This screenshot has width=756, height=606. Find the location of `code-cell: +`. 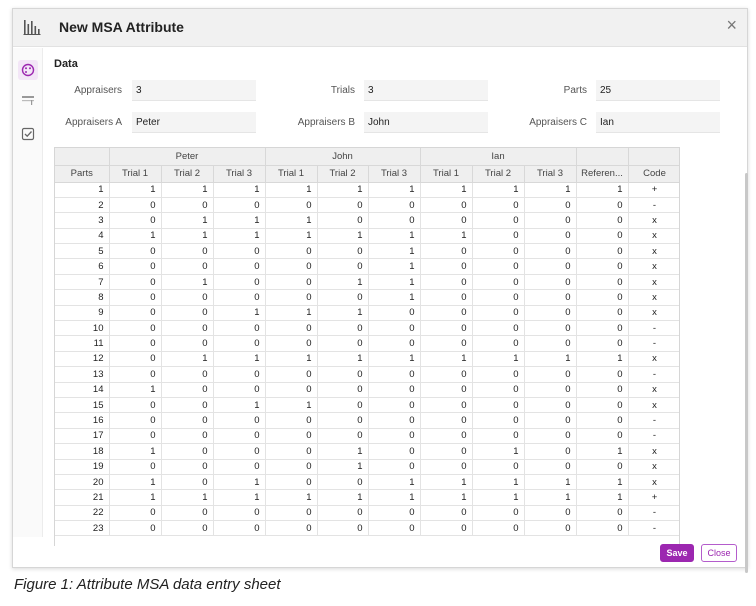

code-cell: + is located at coordinates (653, 497).